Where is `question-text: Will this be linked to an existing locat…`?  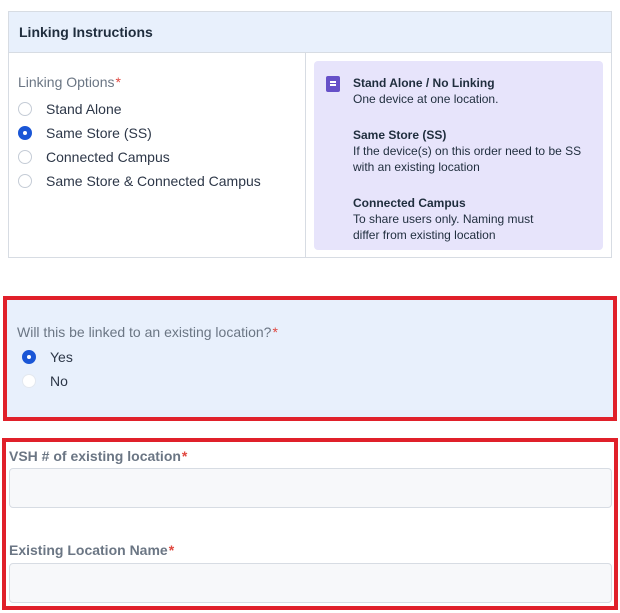 question-text: Will this be linked to an existing locat… is located at coordinates (144, 332).